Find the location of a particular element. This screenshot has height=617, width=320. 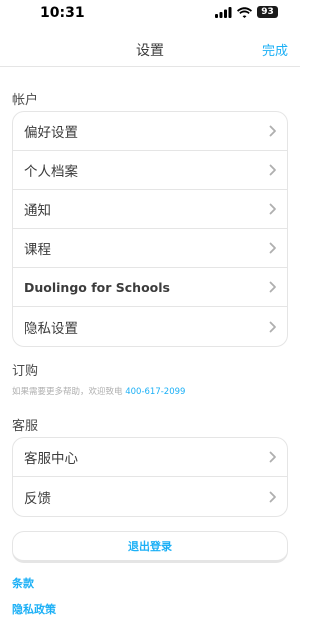

battery-indicator: 93 is located at coordinates (267, 12).